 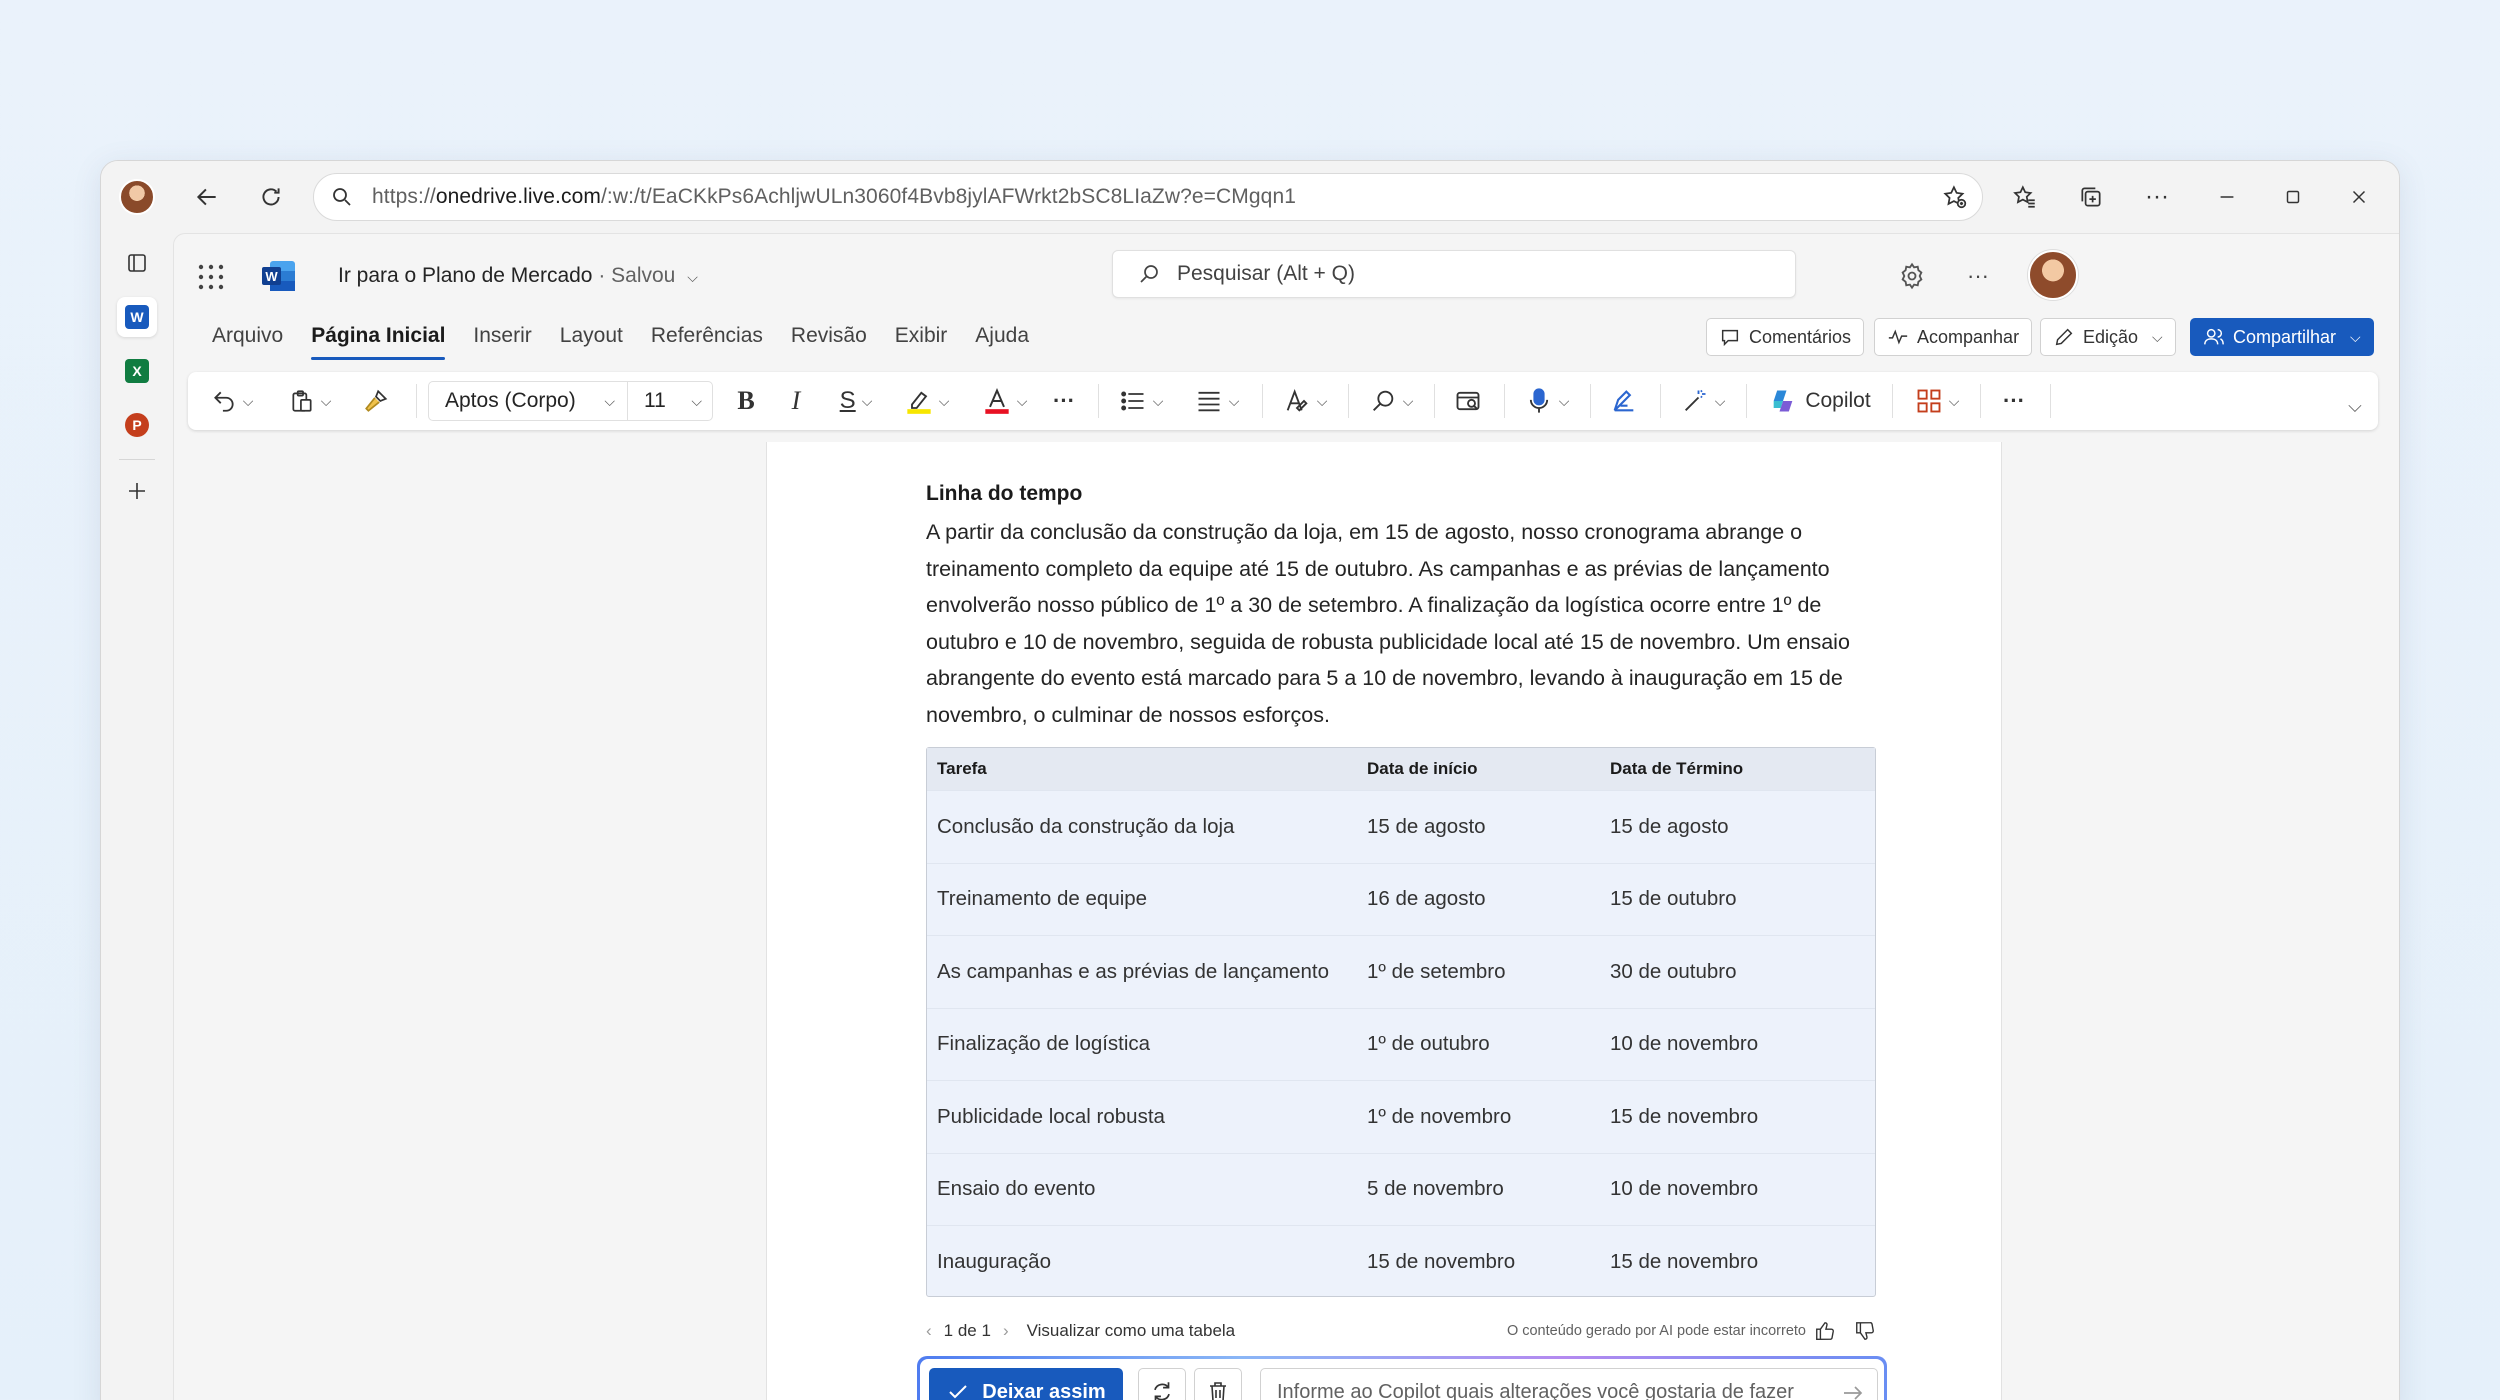 What do you see at coordinates (137, 459) in the screenshot?
I see `sidebar-divider` at bounding box center [137, 459].